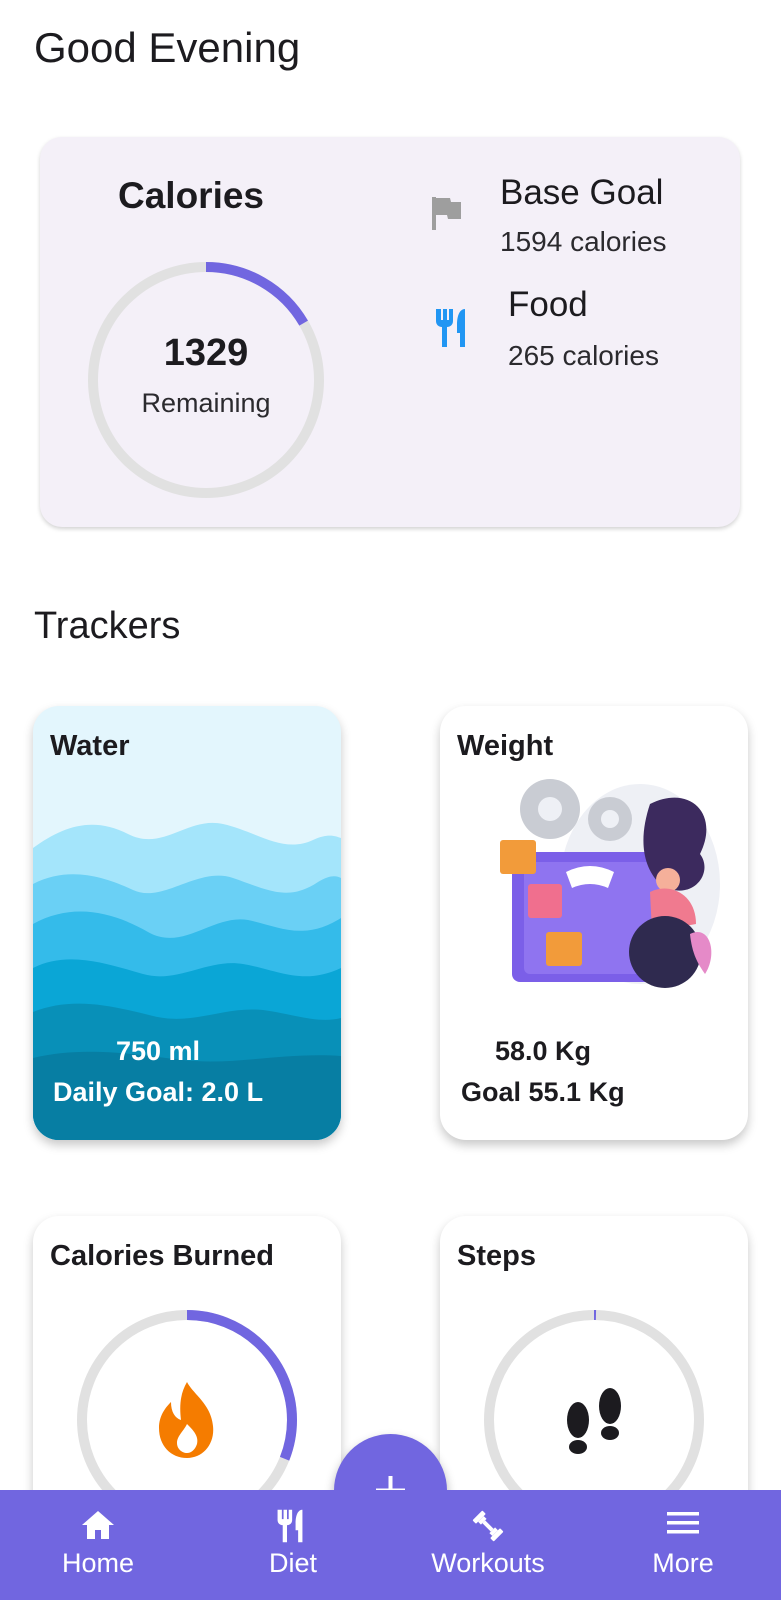 This screenshot has width=781, height=1600. I want to click on weight-current: 58.0 Kg, so click(543, 1051).